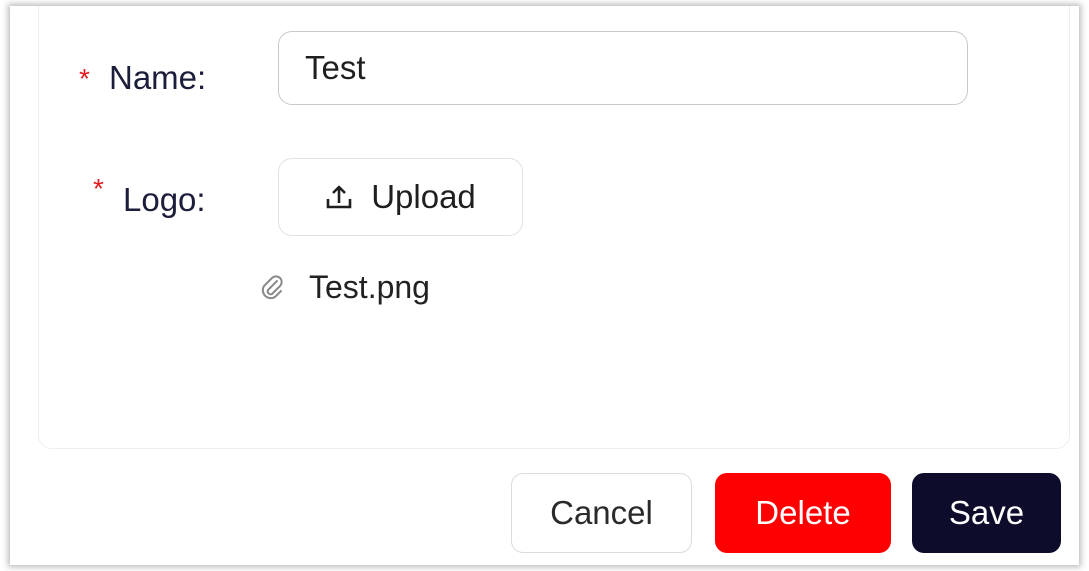 This screenshot has width=1089, height=571. Describe the element at coordinates (84, 78) in the screenshot. I see `required-marker-name: *` at that location.